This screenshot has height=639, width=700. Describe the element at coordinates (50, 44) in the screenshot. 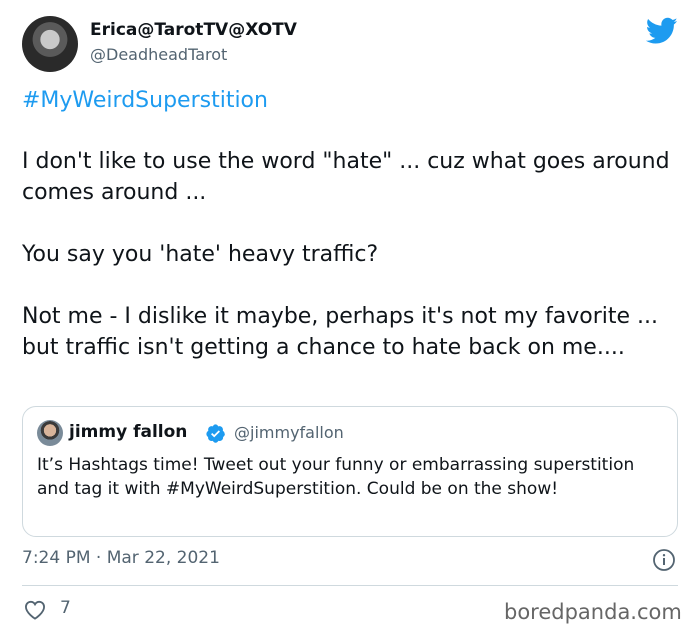

I see `author-avatar` at that location.